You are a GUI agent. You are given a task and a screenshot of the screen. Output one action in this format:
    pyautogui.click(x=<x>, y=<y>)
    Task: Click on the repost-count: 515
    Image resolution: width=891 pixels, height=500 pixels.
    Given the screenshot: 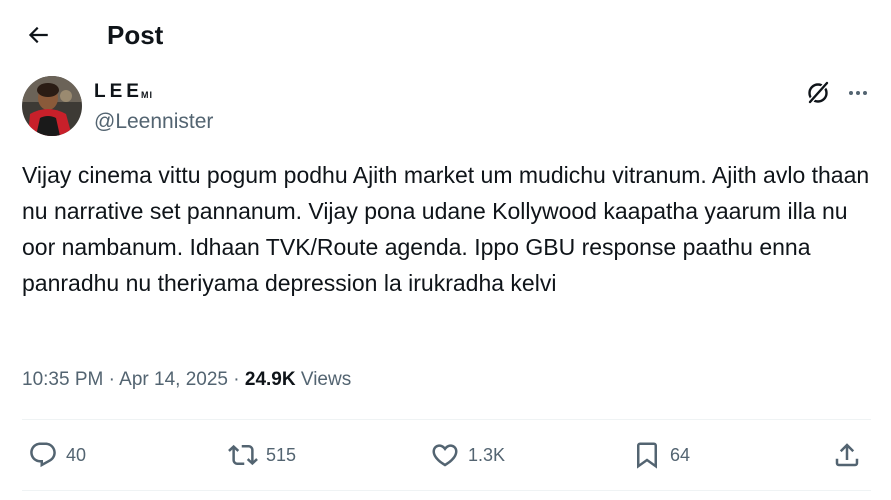 What is the action you would take?
    pyautogui.click(x=281, y=455)
    